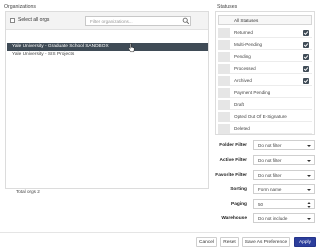 The image size is (320, 250). I want to click on status-label: Returned, so click(243, 32).